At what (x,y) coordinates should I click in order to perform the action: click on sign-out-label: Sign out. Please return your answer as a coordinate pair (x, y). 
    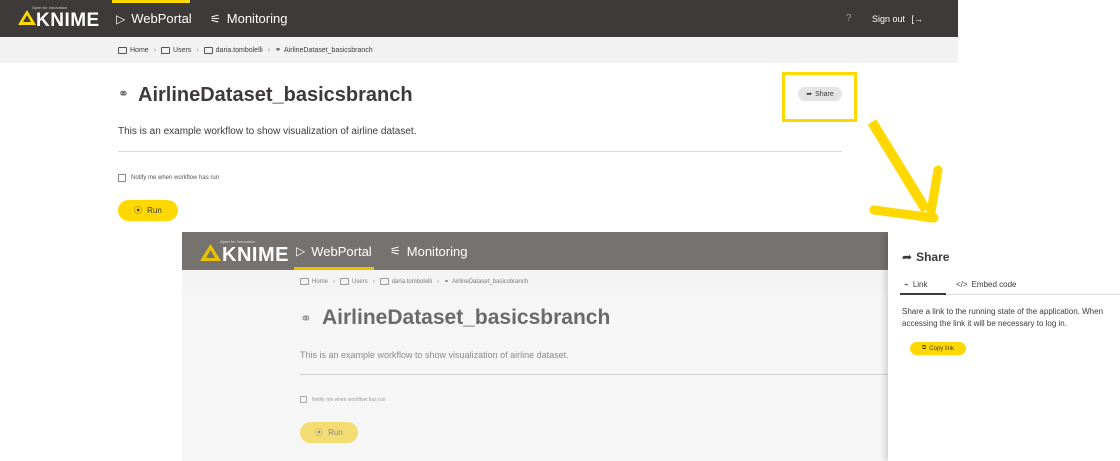
    Looking at the image, I should click on (889, 19).